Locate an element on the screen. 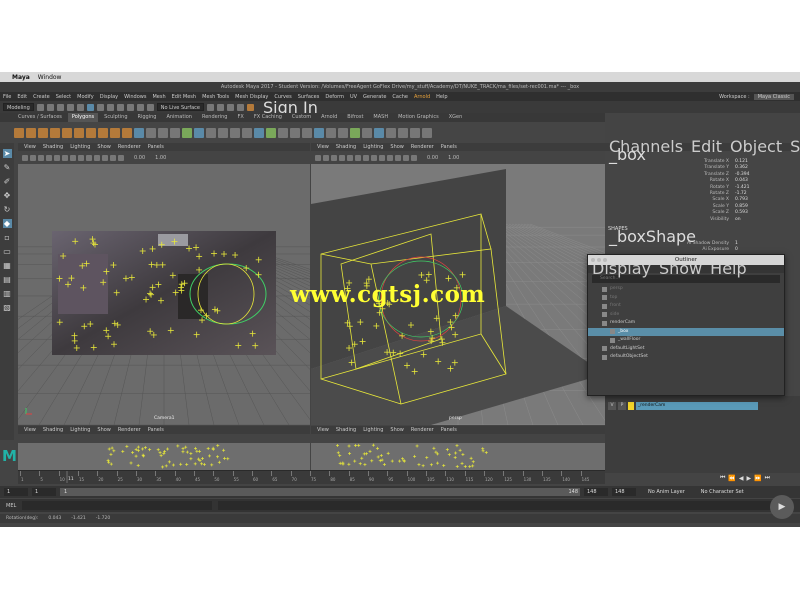 The image size is (800, 600). smooth-shade-icon is located at coordinates (374, 157).